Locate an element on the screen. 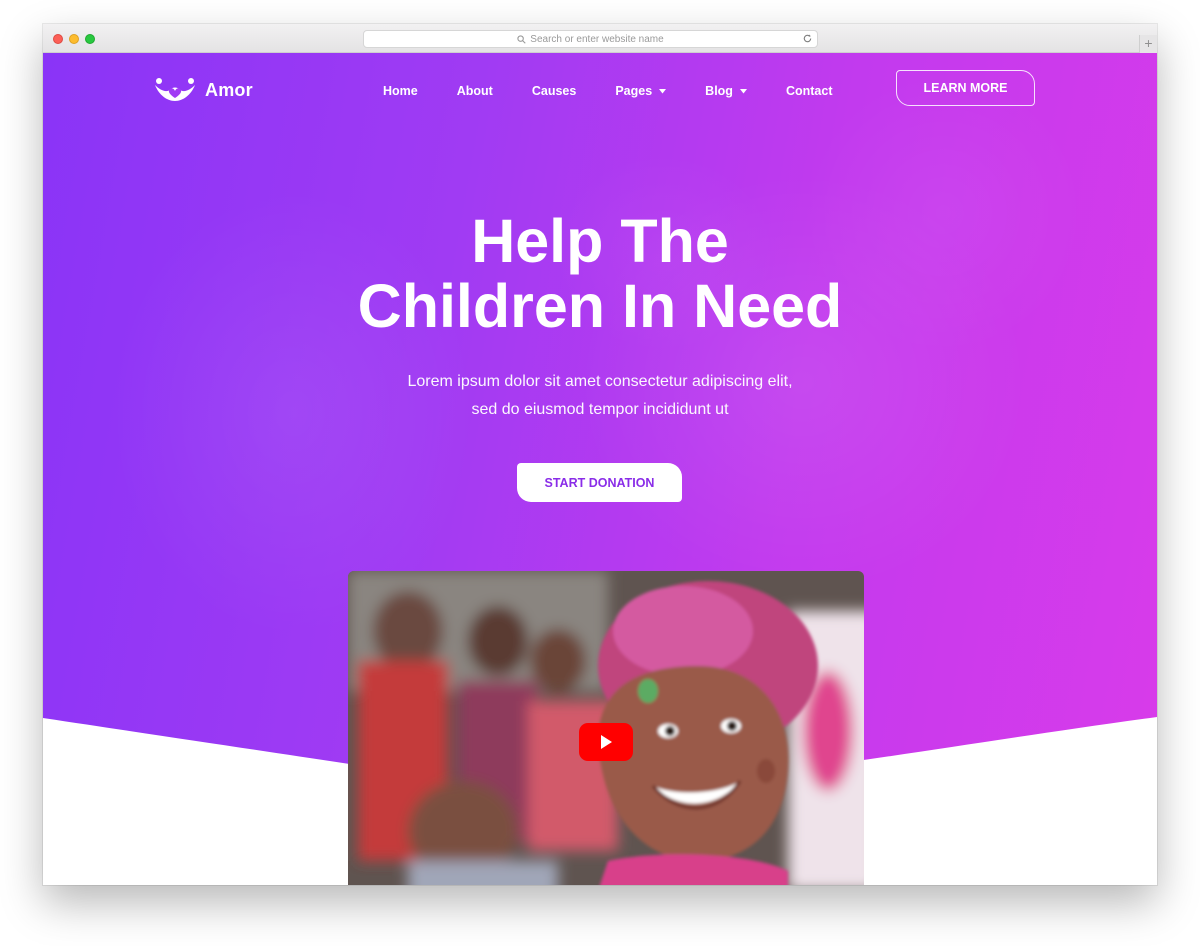 This screenshot has height=946, width=1200. video-thumbnail is located at coordinates (606, 728).